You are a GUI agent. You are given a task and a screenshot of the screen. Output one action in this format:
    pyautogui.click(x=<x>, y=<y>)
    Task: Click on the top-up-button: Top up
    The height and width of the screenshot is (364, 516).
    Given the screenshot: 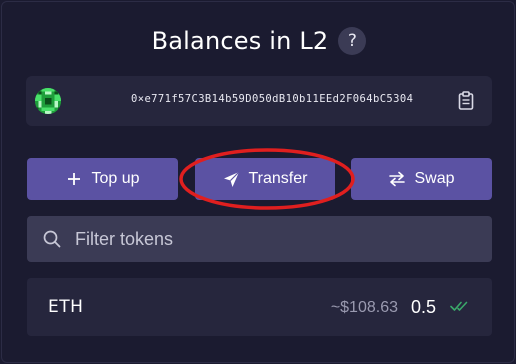 What is the action you would take?
    pyautogui.click(x=102, y=179)
    